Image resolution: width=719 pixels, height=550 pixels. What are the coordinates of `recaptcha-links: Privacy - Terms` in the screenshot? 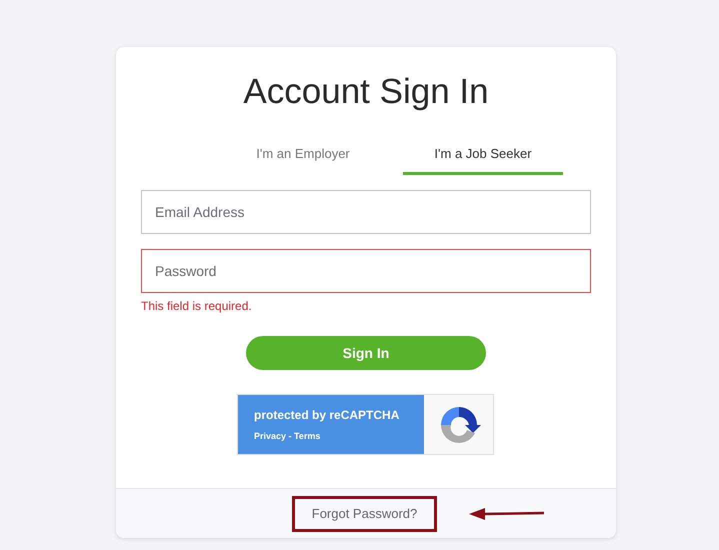 It's located at (339, 437).